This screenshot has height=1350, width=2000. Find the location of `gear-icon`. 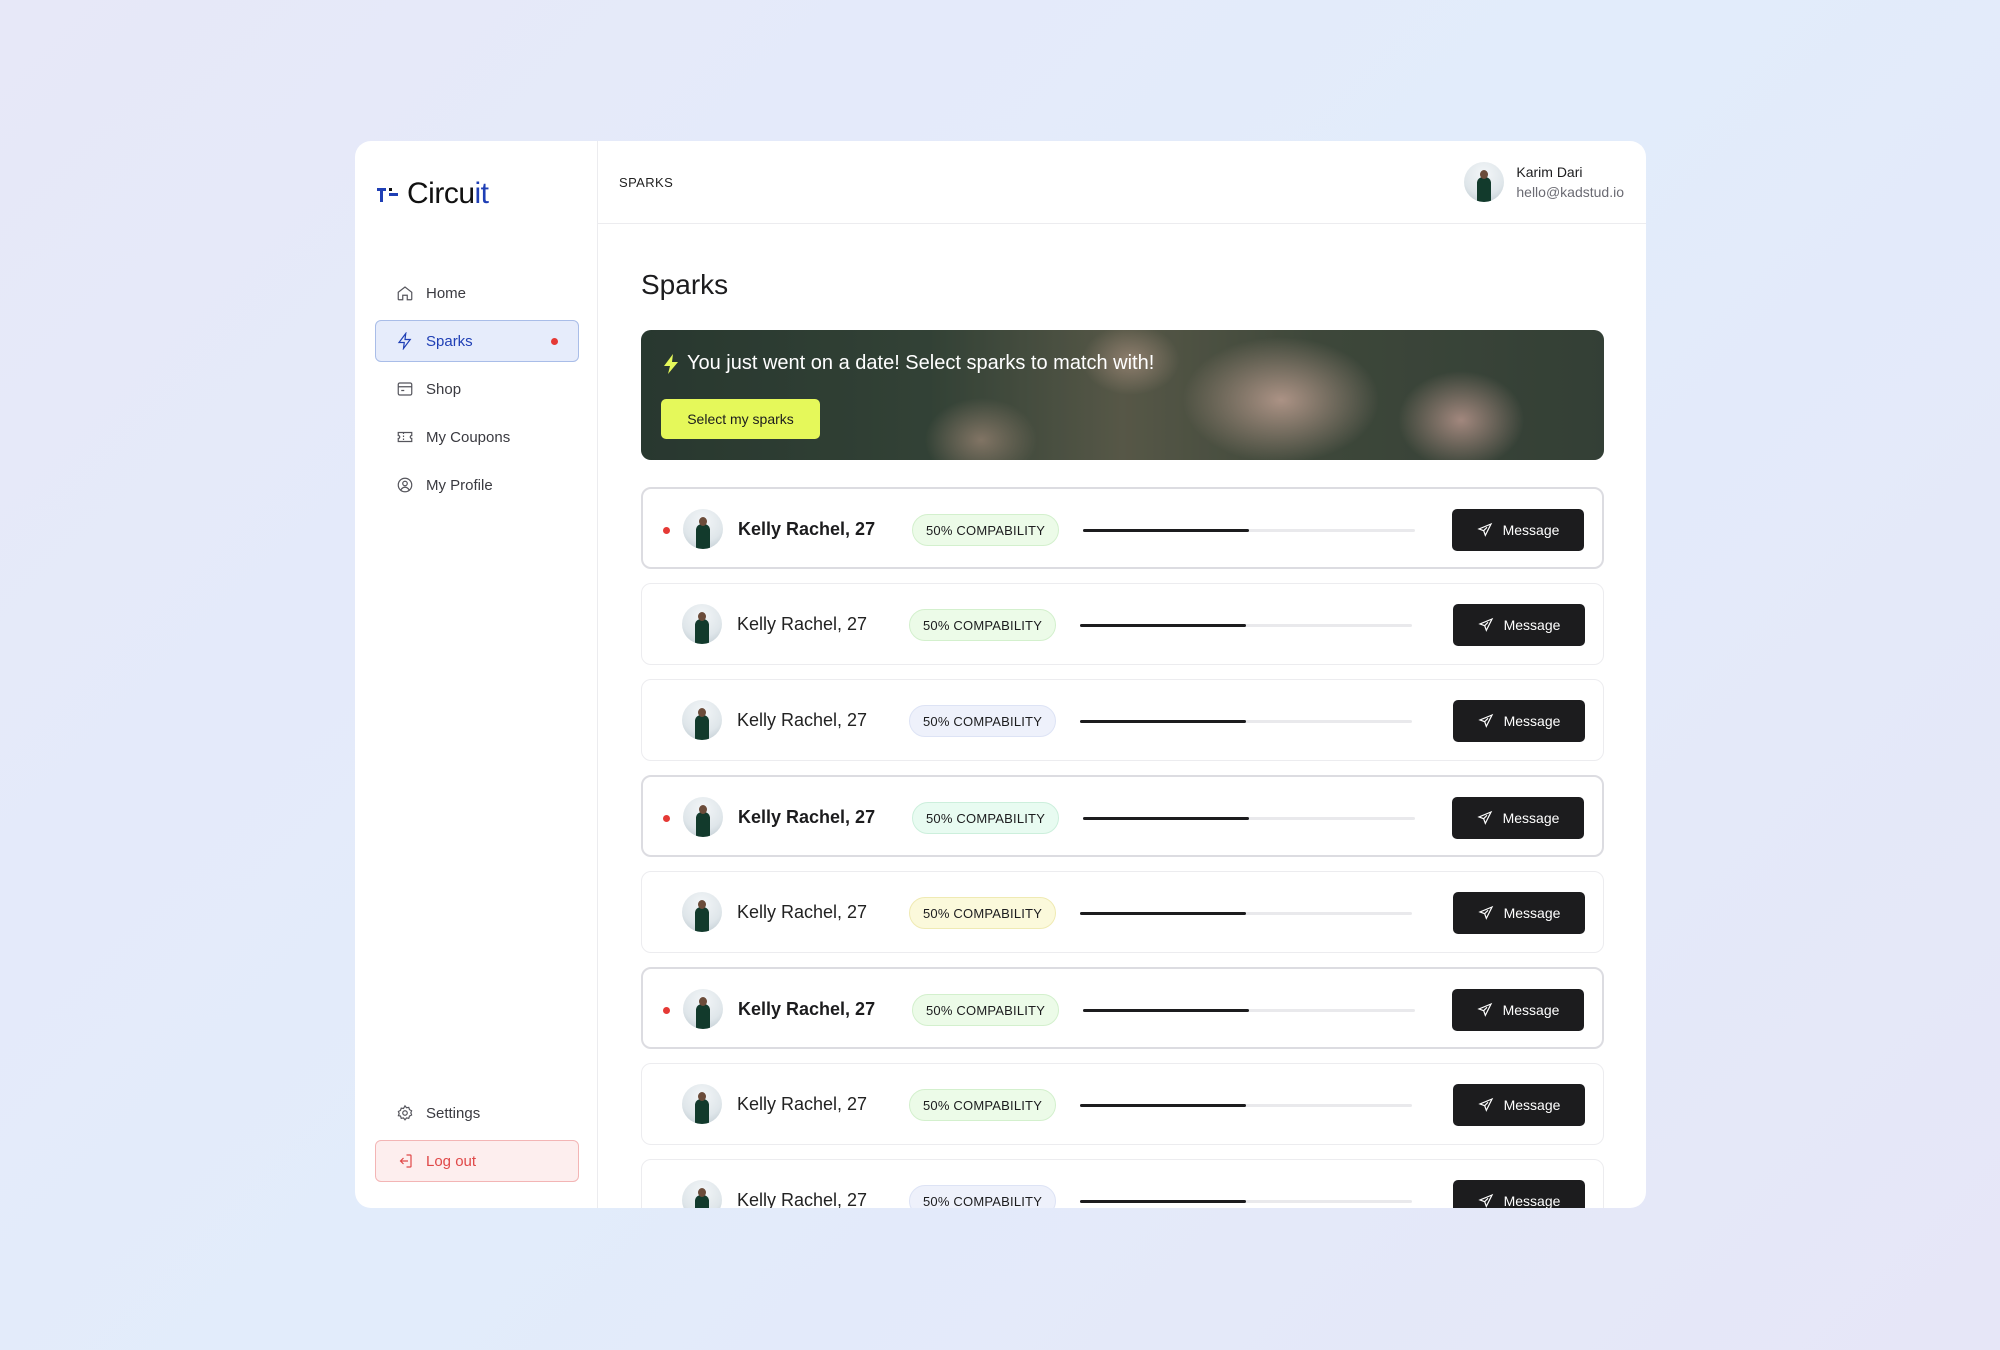

gear-icon is located at coordinates (405, 1113).